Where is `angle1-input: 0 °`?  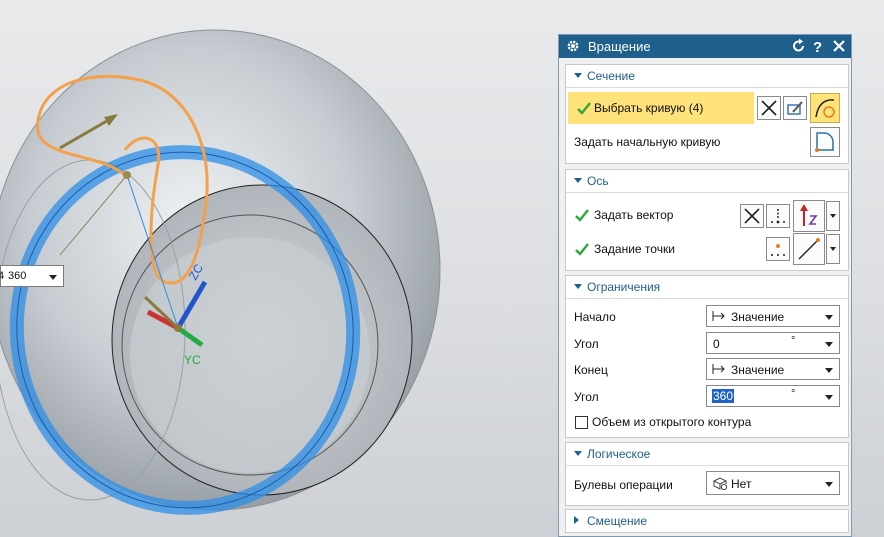
angle1-input: 0 ° is located at coordinates (773, 343).